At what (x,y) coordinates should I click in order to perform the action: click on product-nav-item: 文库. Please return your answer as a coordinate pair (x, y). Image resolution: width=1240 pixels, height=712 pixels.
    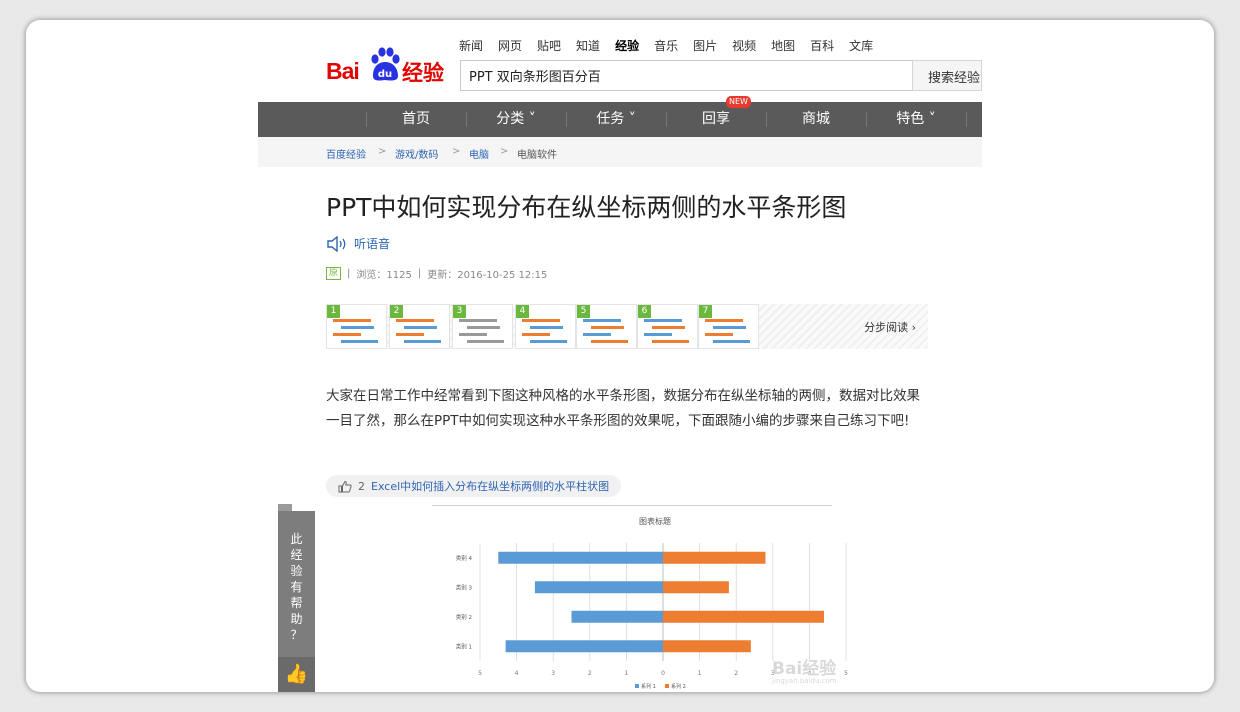
    Looking at the image, I should click on (861, 45).